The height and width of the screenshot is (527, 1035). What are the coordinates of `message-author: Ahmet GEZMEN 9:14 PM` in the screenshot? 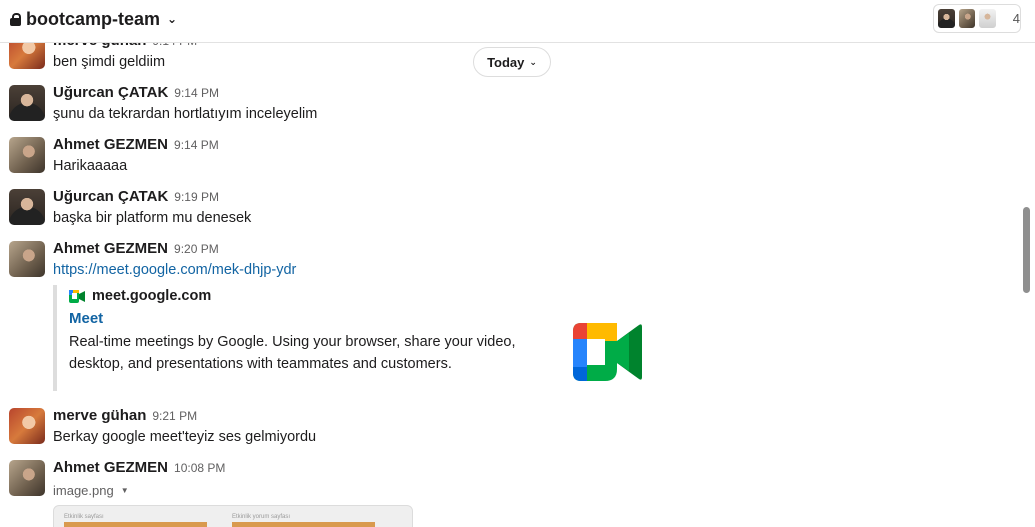 It's located at (136, 144).